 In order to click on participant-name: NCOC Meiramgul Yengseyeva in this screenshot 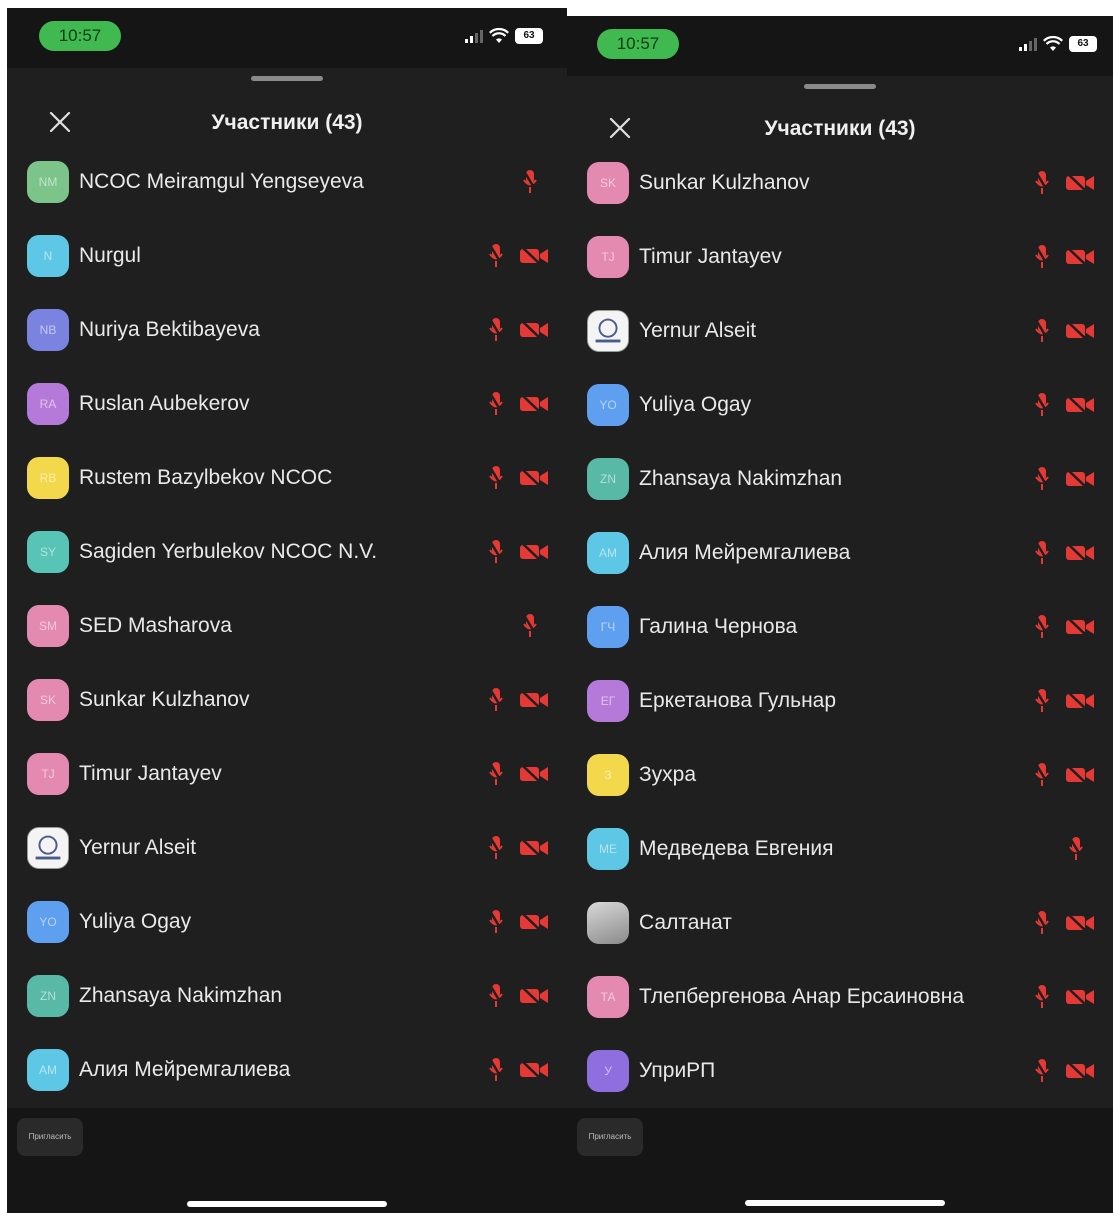, I will do `click(221, 181)`.